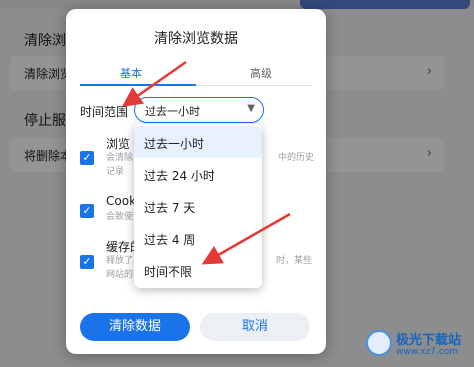 The width and height of the screenshot is (474, 367). I want to click on time-range-value: 过去一小时, so click(172, 111).